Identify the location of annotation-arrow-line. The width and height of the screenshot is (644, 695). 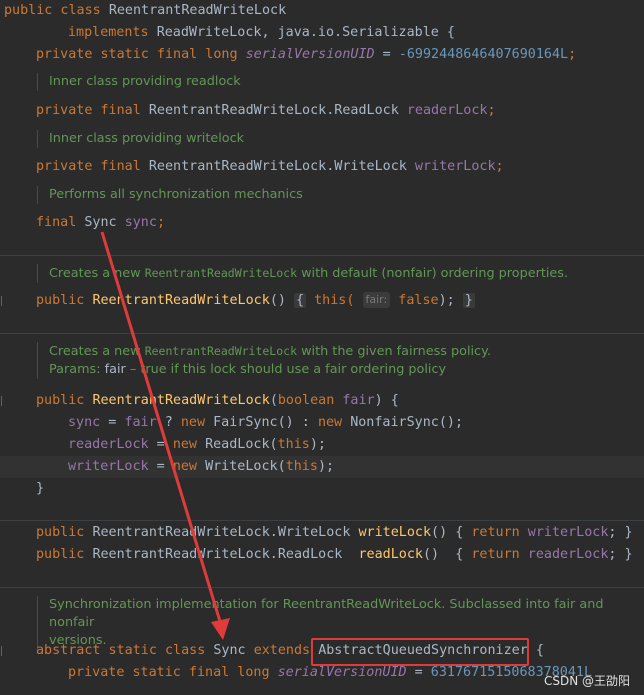
(162, 430).